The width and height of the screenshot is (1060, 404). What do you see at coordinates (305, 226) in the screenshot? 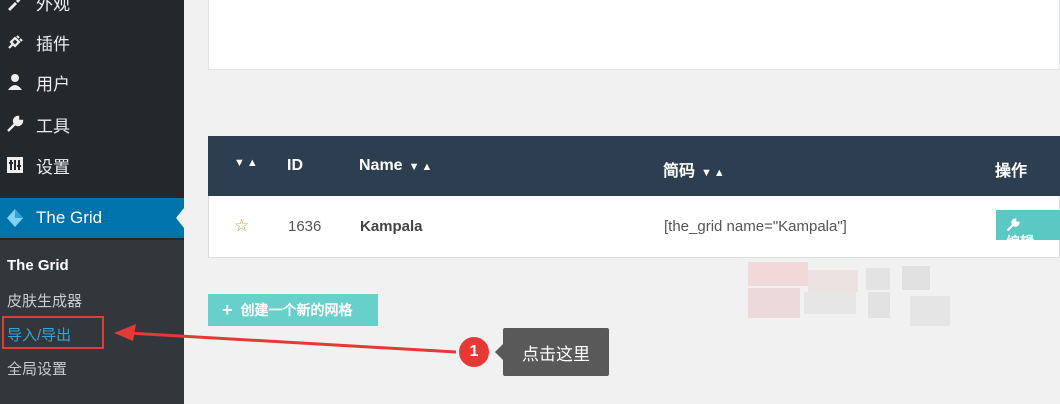
I see `row-id: 1636` at bounding box center [305, 226].